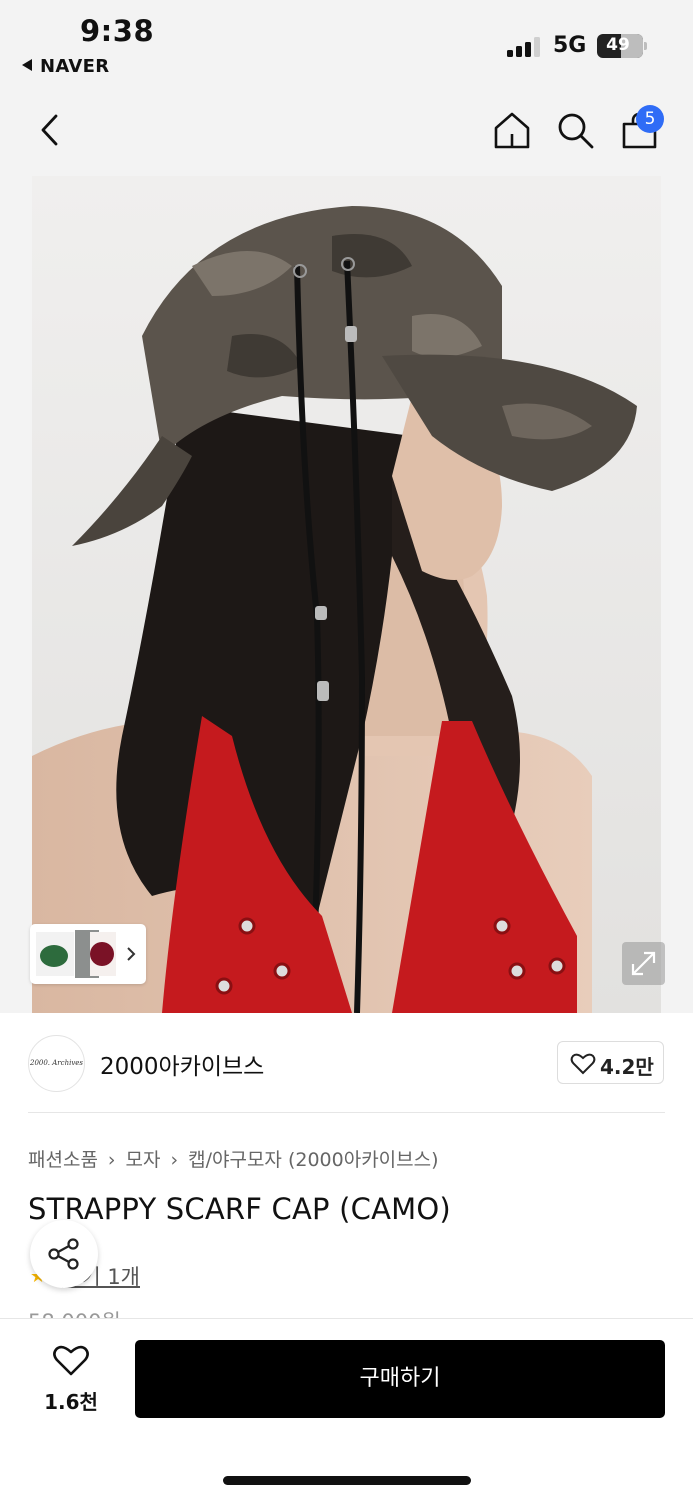  I want to click on share-button, so click(64, 1254).